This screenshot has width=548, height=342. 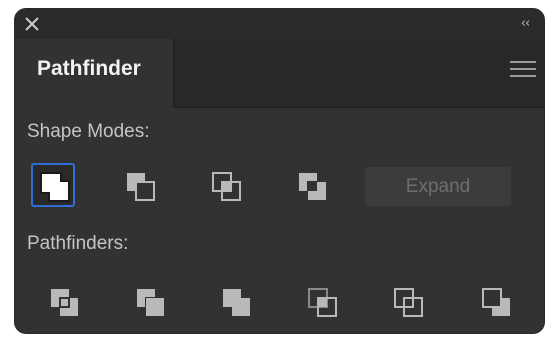 I want to click on exclude-button, so click(x=313, y=187).